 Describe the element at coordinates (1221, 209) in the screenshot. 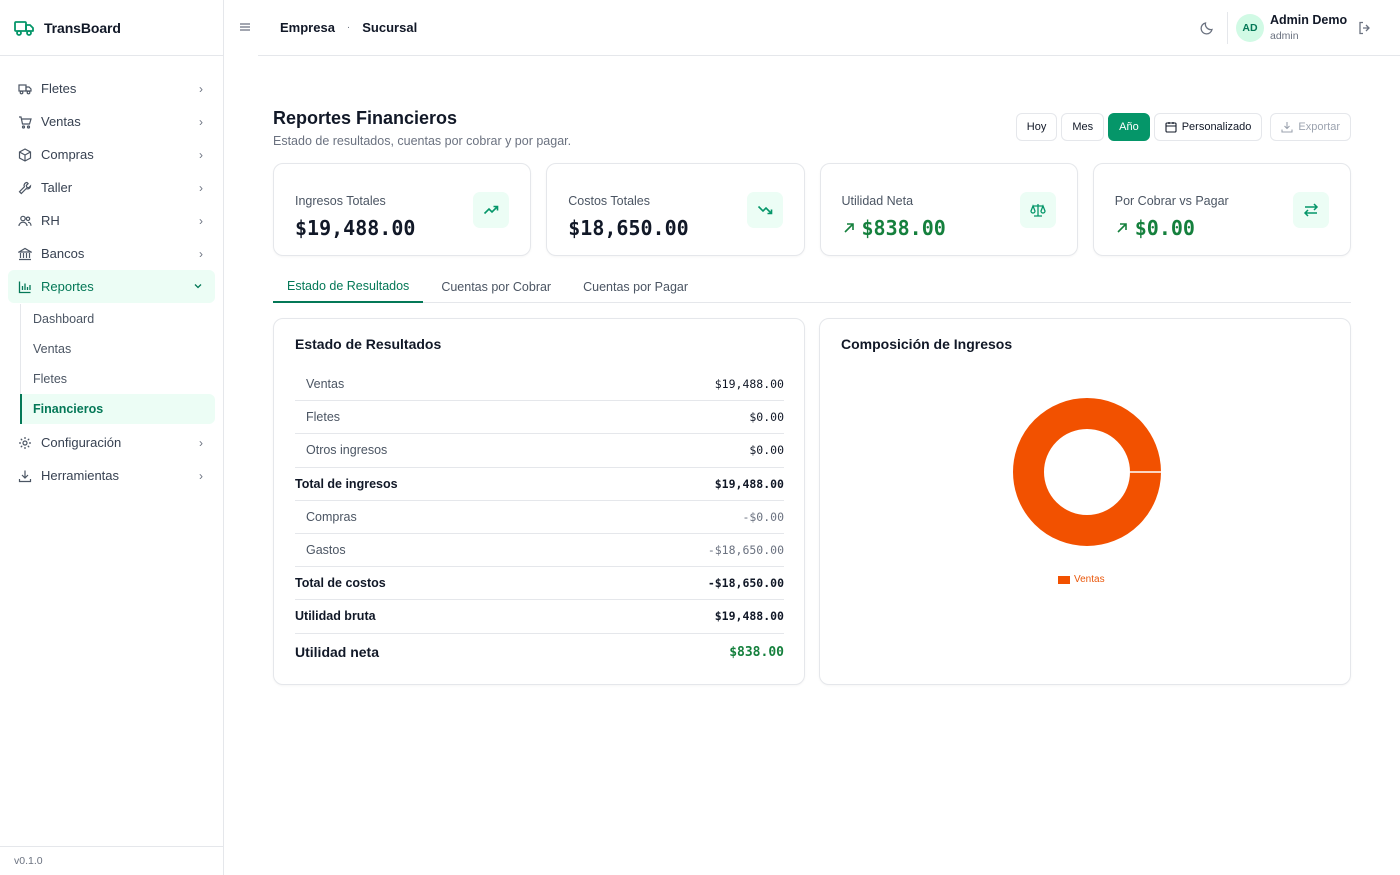

I see `kpi-card-cobrar-pagar: Por Cobrar vs Pagar $0.00` at that location.